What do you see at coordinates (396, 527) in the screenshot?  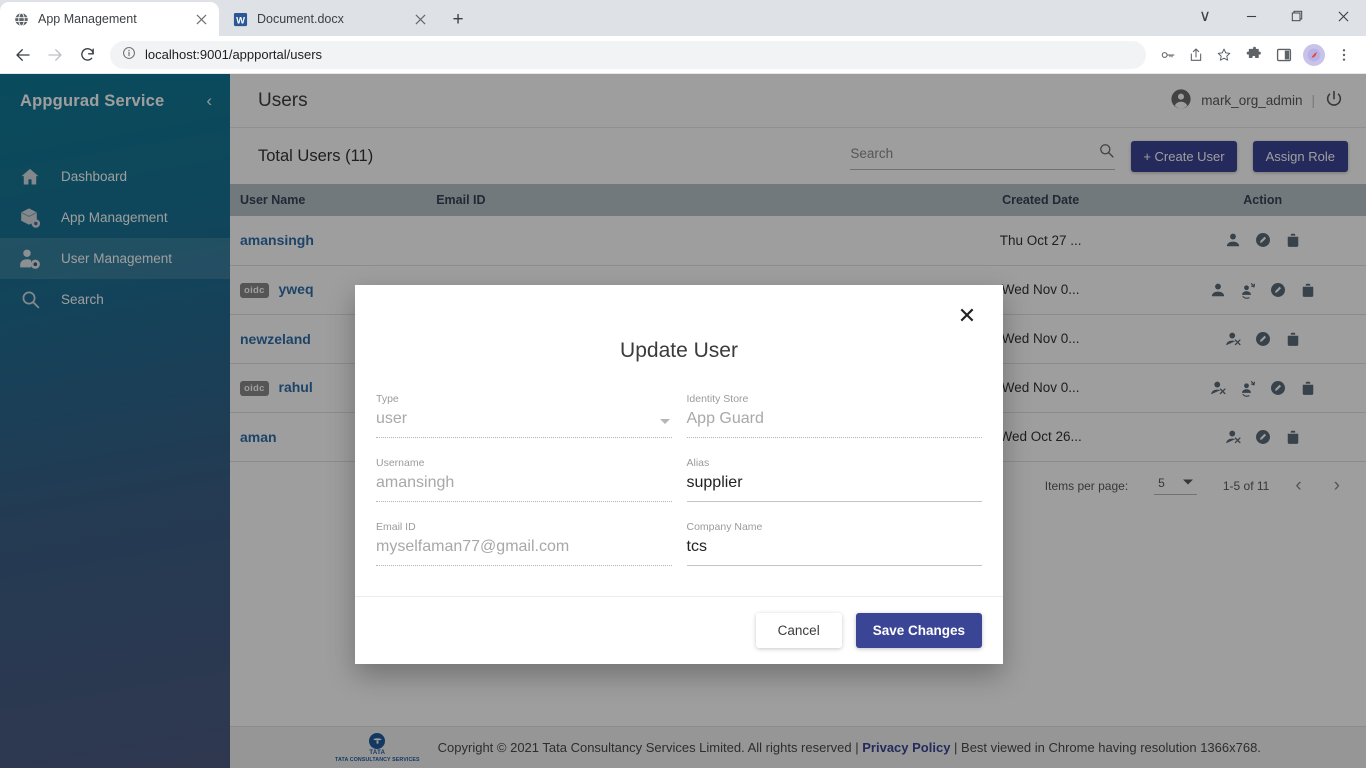 I see `field-label: Email ID` at bounding box center [396, 527].